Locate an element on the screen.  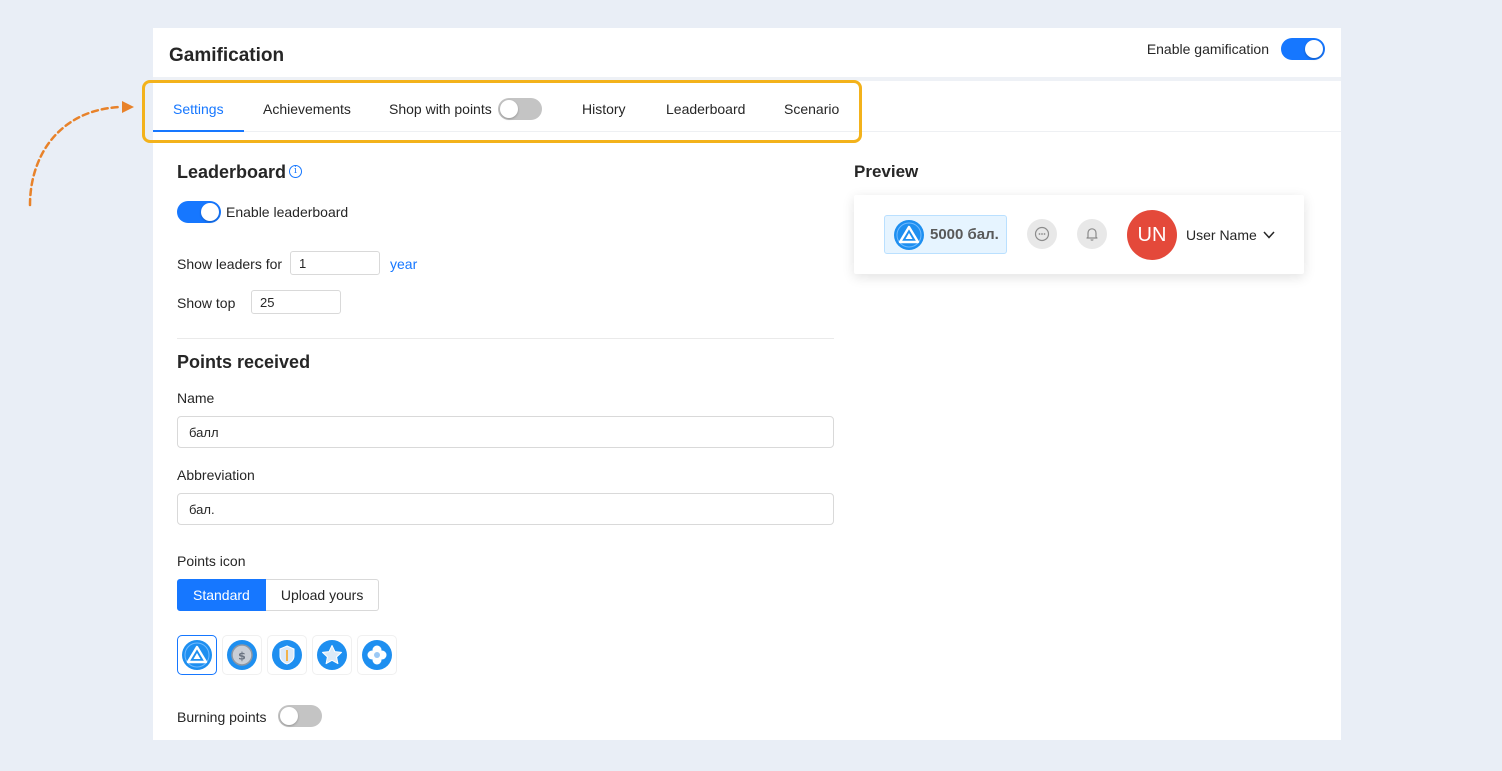
points-section-title: Points received is located at coordinates (244, 362).